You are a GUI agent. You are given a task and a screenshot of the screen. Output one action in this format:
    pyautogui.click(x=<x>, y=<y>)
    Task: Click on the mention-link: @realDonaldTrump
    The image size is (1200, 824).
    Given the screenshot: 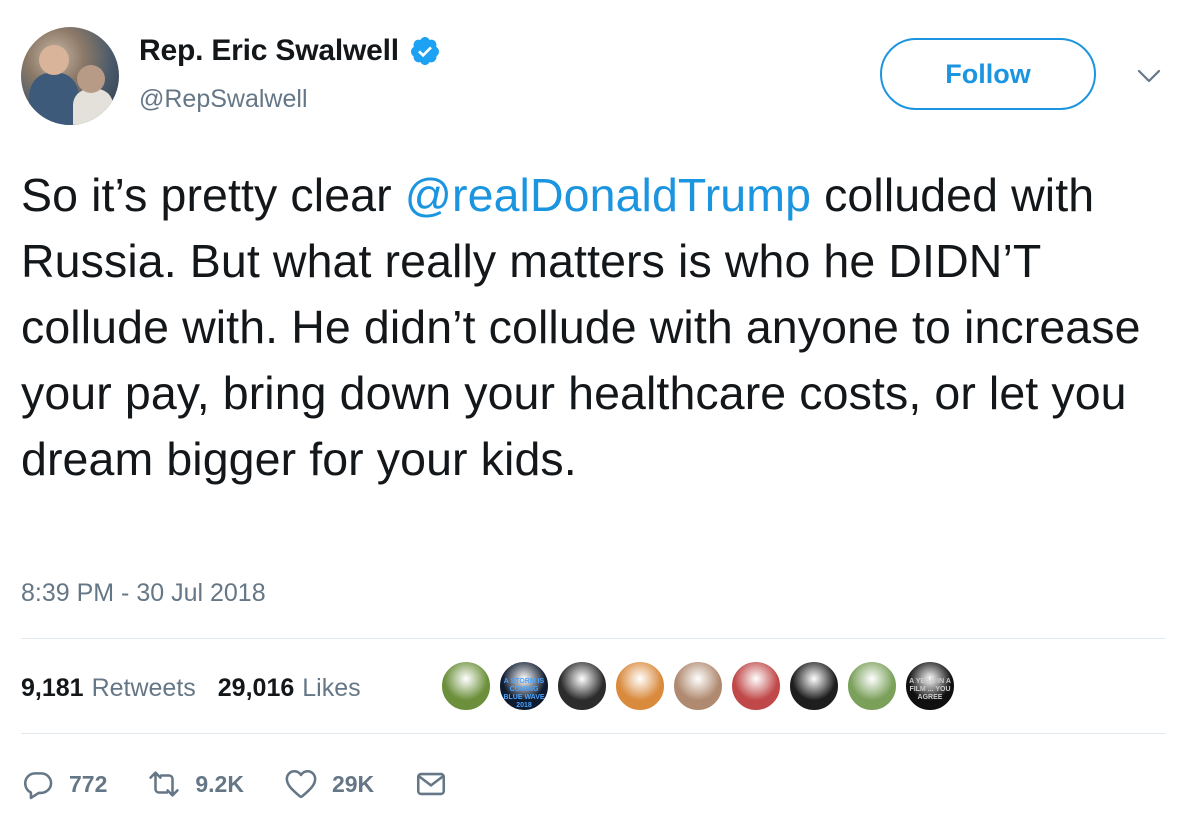 What is the action you would take?
    pyautogui.click(x=608, y=195)
    